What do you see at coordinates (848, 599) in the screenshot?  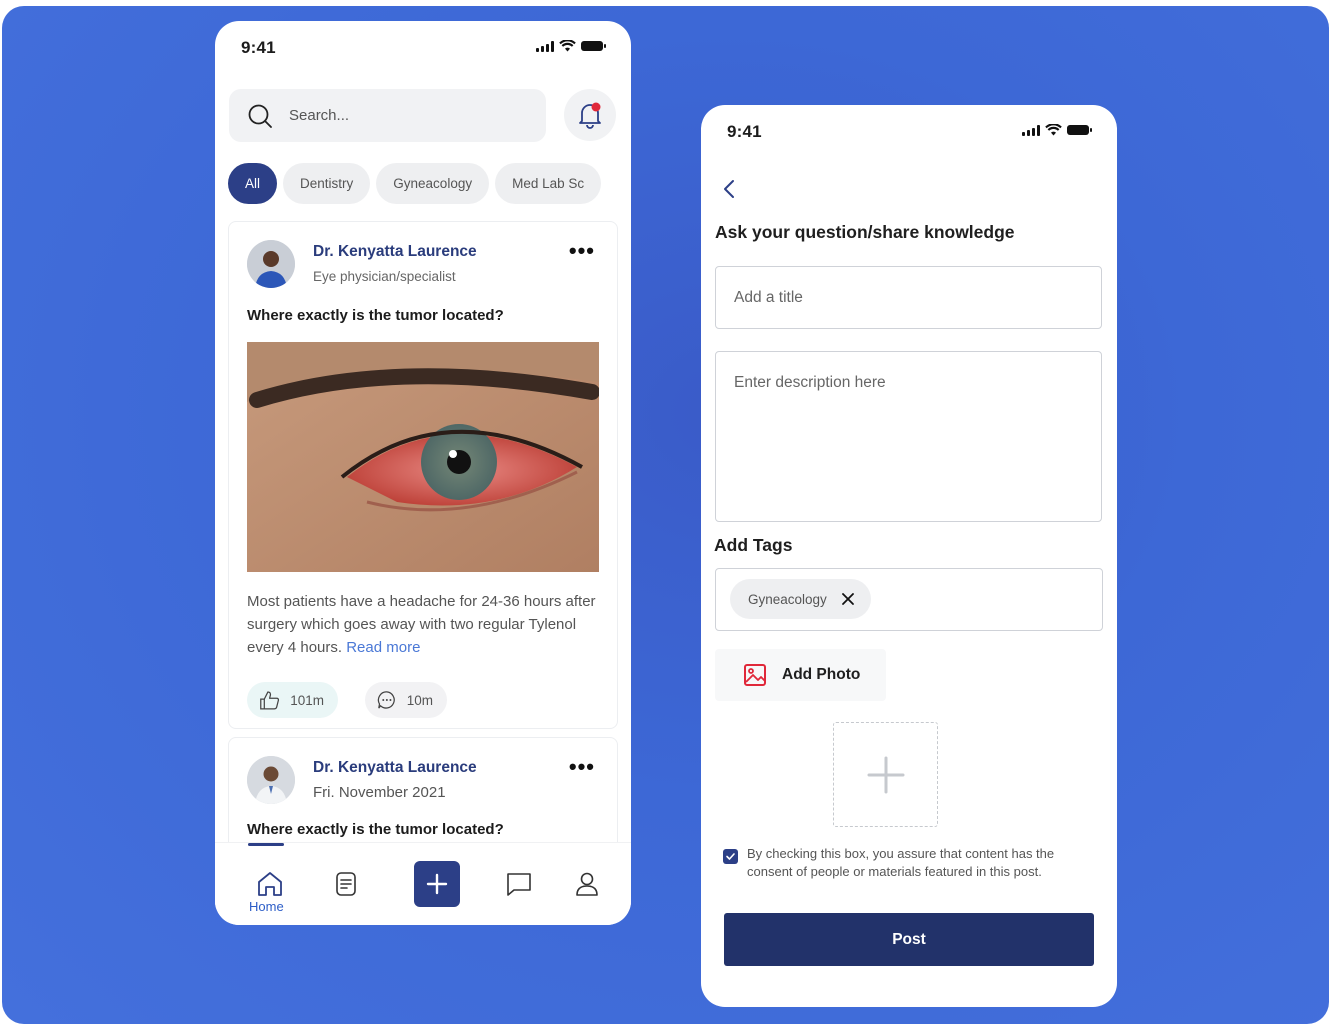 I see `close-icon` at bounding box center [848, 599].